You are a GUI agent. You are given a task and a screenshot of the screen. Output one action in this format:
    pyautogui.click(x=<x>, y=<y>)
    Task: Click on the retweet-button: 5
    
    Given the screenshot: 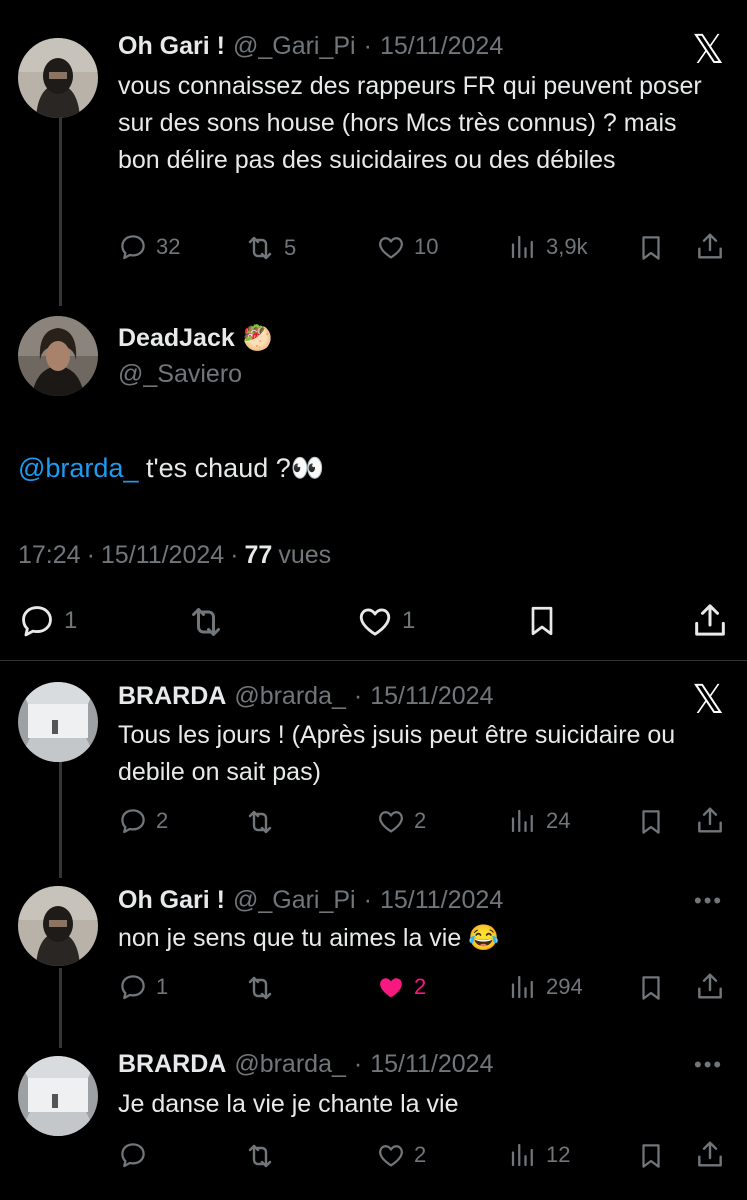 What is the action you would take?
    pyautogui.click(x=270, y=248)
    